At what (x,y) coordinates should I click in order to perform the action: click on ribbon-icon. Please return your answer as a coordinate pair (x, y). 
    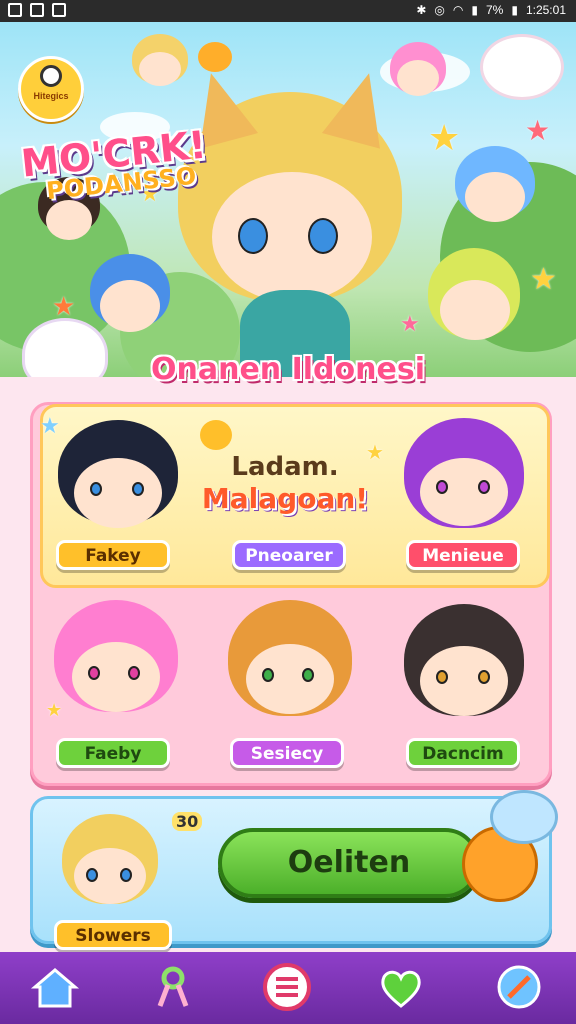
    Looking at the image, I should click on (173, 987).